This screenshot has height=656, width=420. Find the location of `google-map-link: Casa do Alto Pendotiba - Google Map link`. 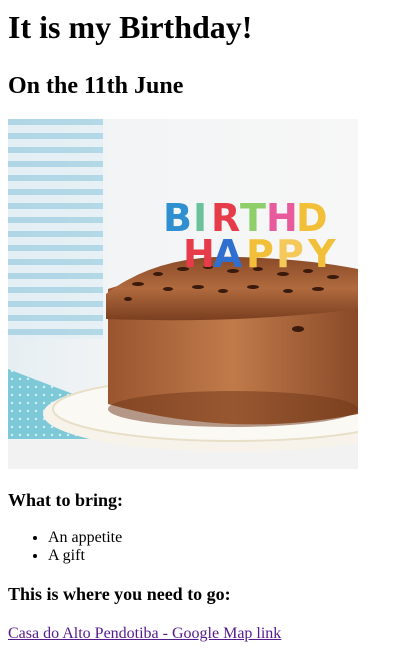

google-map-link: Casa do Alto Pendotiba - Google Map link is located at coordinates (144, 634).